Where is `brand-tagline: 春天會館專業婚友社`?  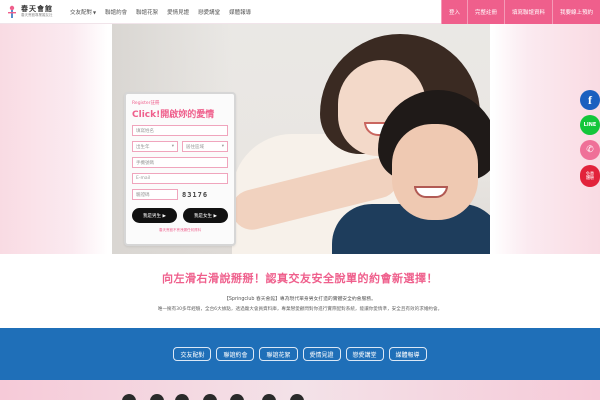 brand-tagline: 春天會館專業婚友社 is located at coordinates (37, 15).